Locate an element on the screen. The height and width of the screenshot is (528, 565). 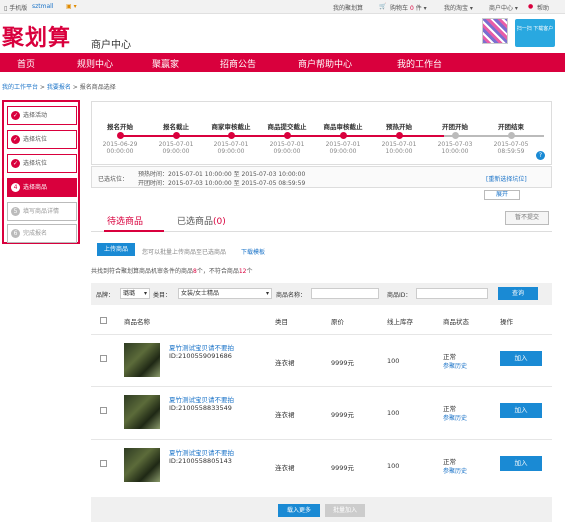
timeline-step-title: 开团开始 is located at coordinates (455, 127).